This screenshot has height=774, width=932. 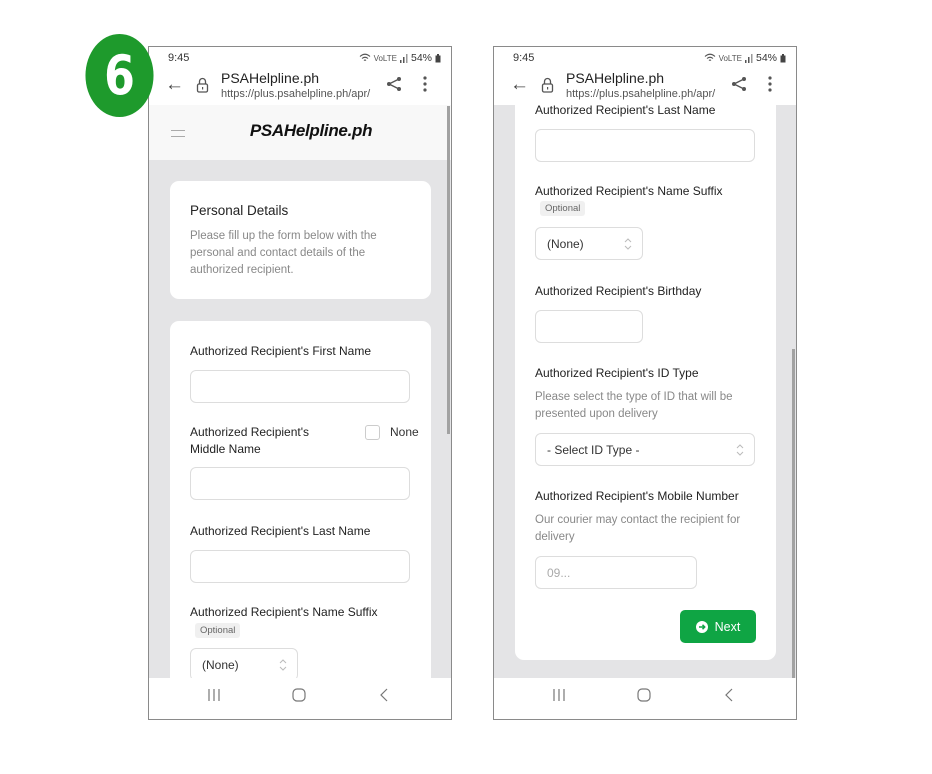 I want to click on first-name-label: Authorized Recipient's First Name, so click(x=281, y=351).